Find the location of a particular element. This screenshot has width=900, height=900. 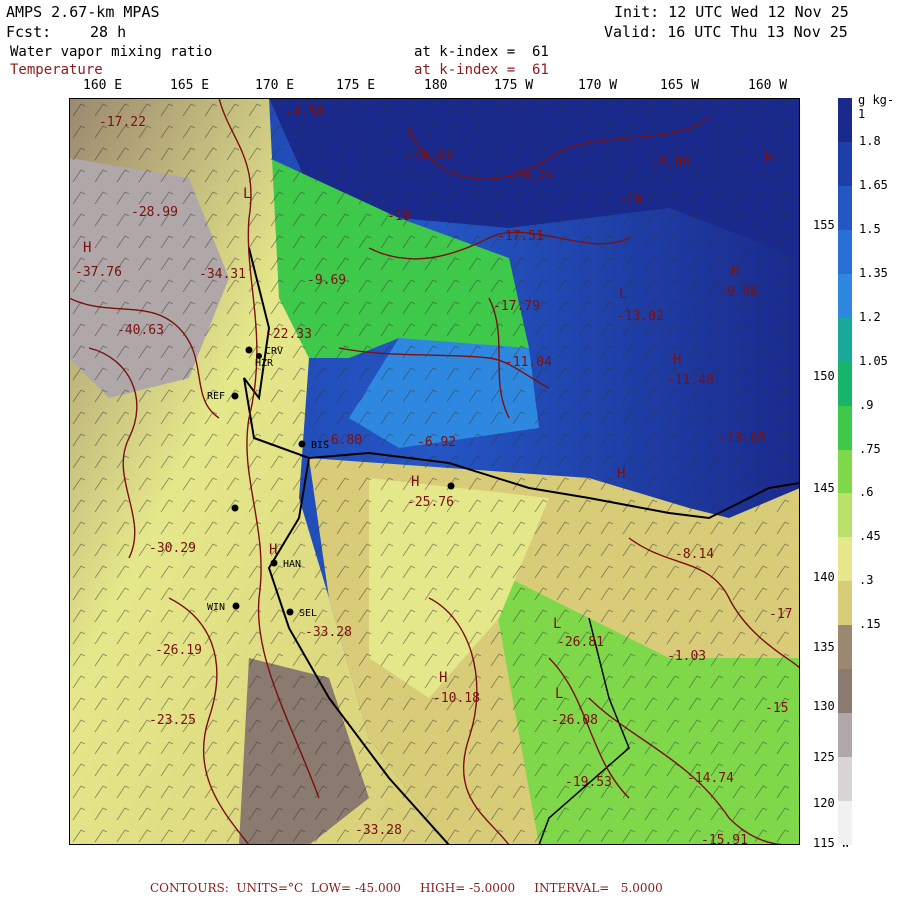

field2-level: at k-index = 61 is located at coordinates (481, 70).